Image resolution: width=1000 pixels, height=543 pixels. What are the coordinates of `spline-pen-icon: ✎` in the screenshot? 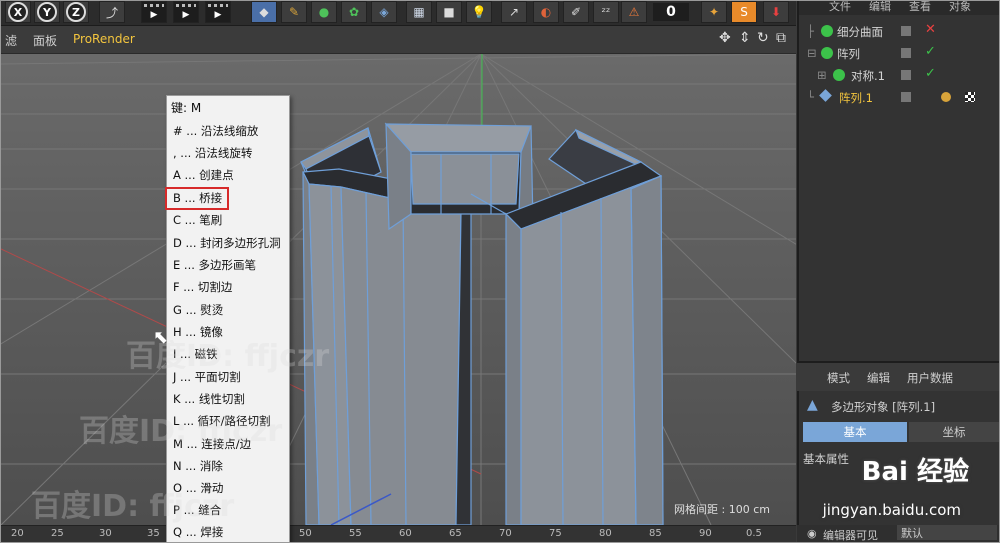 It's located at (294, 12).